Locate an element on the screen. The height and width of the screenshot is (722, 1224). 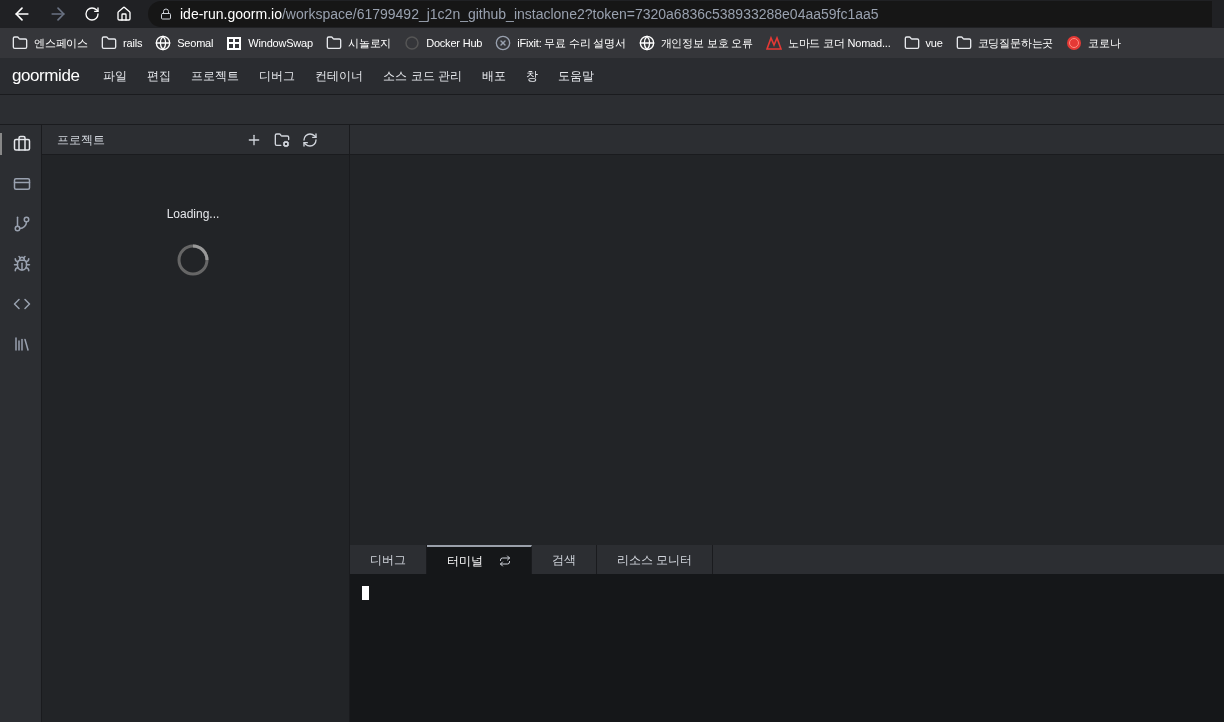
bookmark-link: 개인정보 보호 오류 is located at coordinates (706, 43).